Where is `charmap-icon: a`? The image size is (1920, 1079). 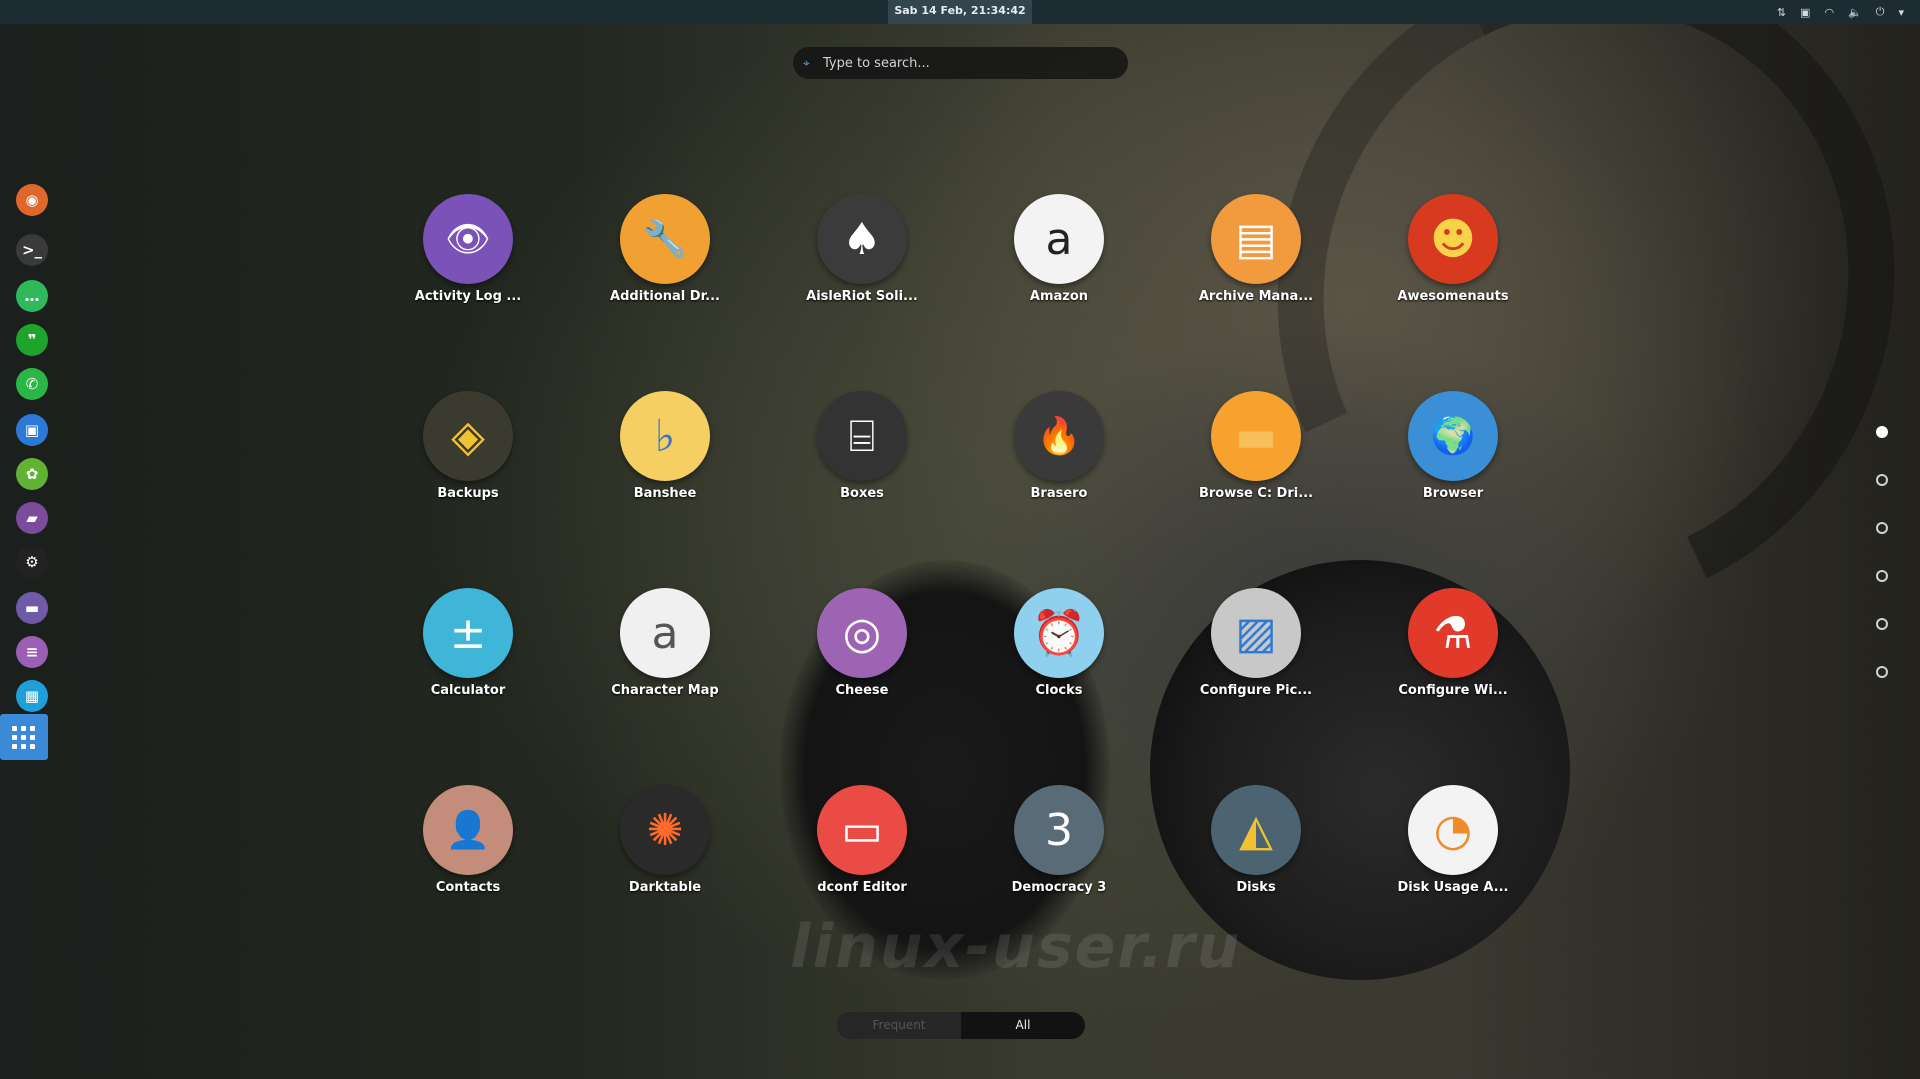 charmap-icon: a is located at coordinates (665, 633).